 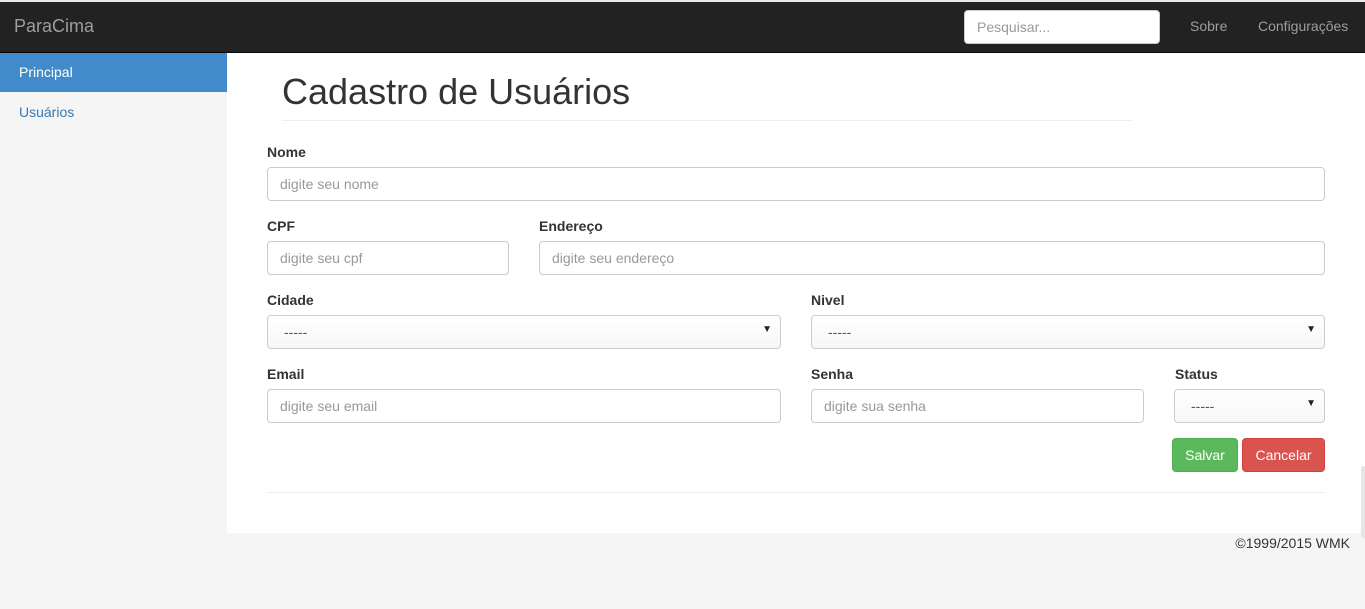 What do you see at coordinates (286, 152) in the screenshot?
I see `nome-label: Nome` at bounding box center [286, 152].